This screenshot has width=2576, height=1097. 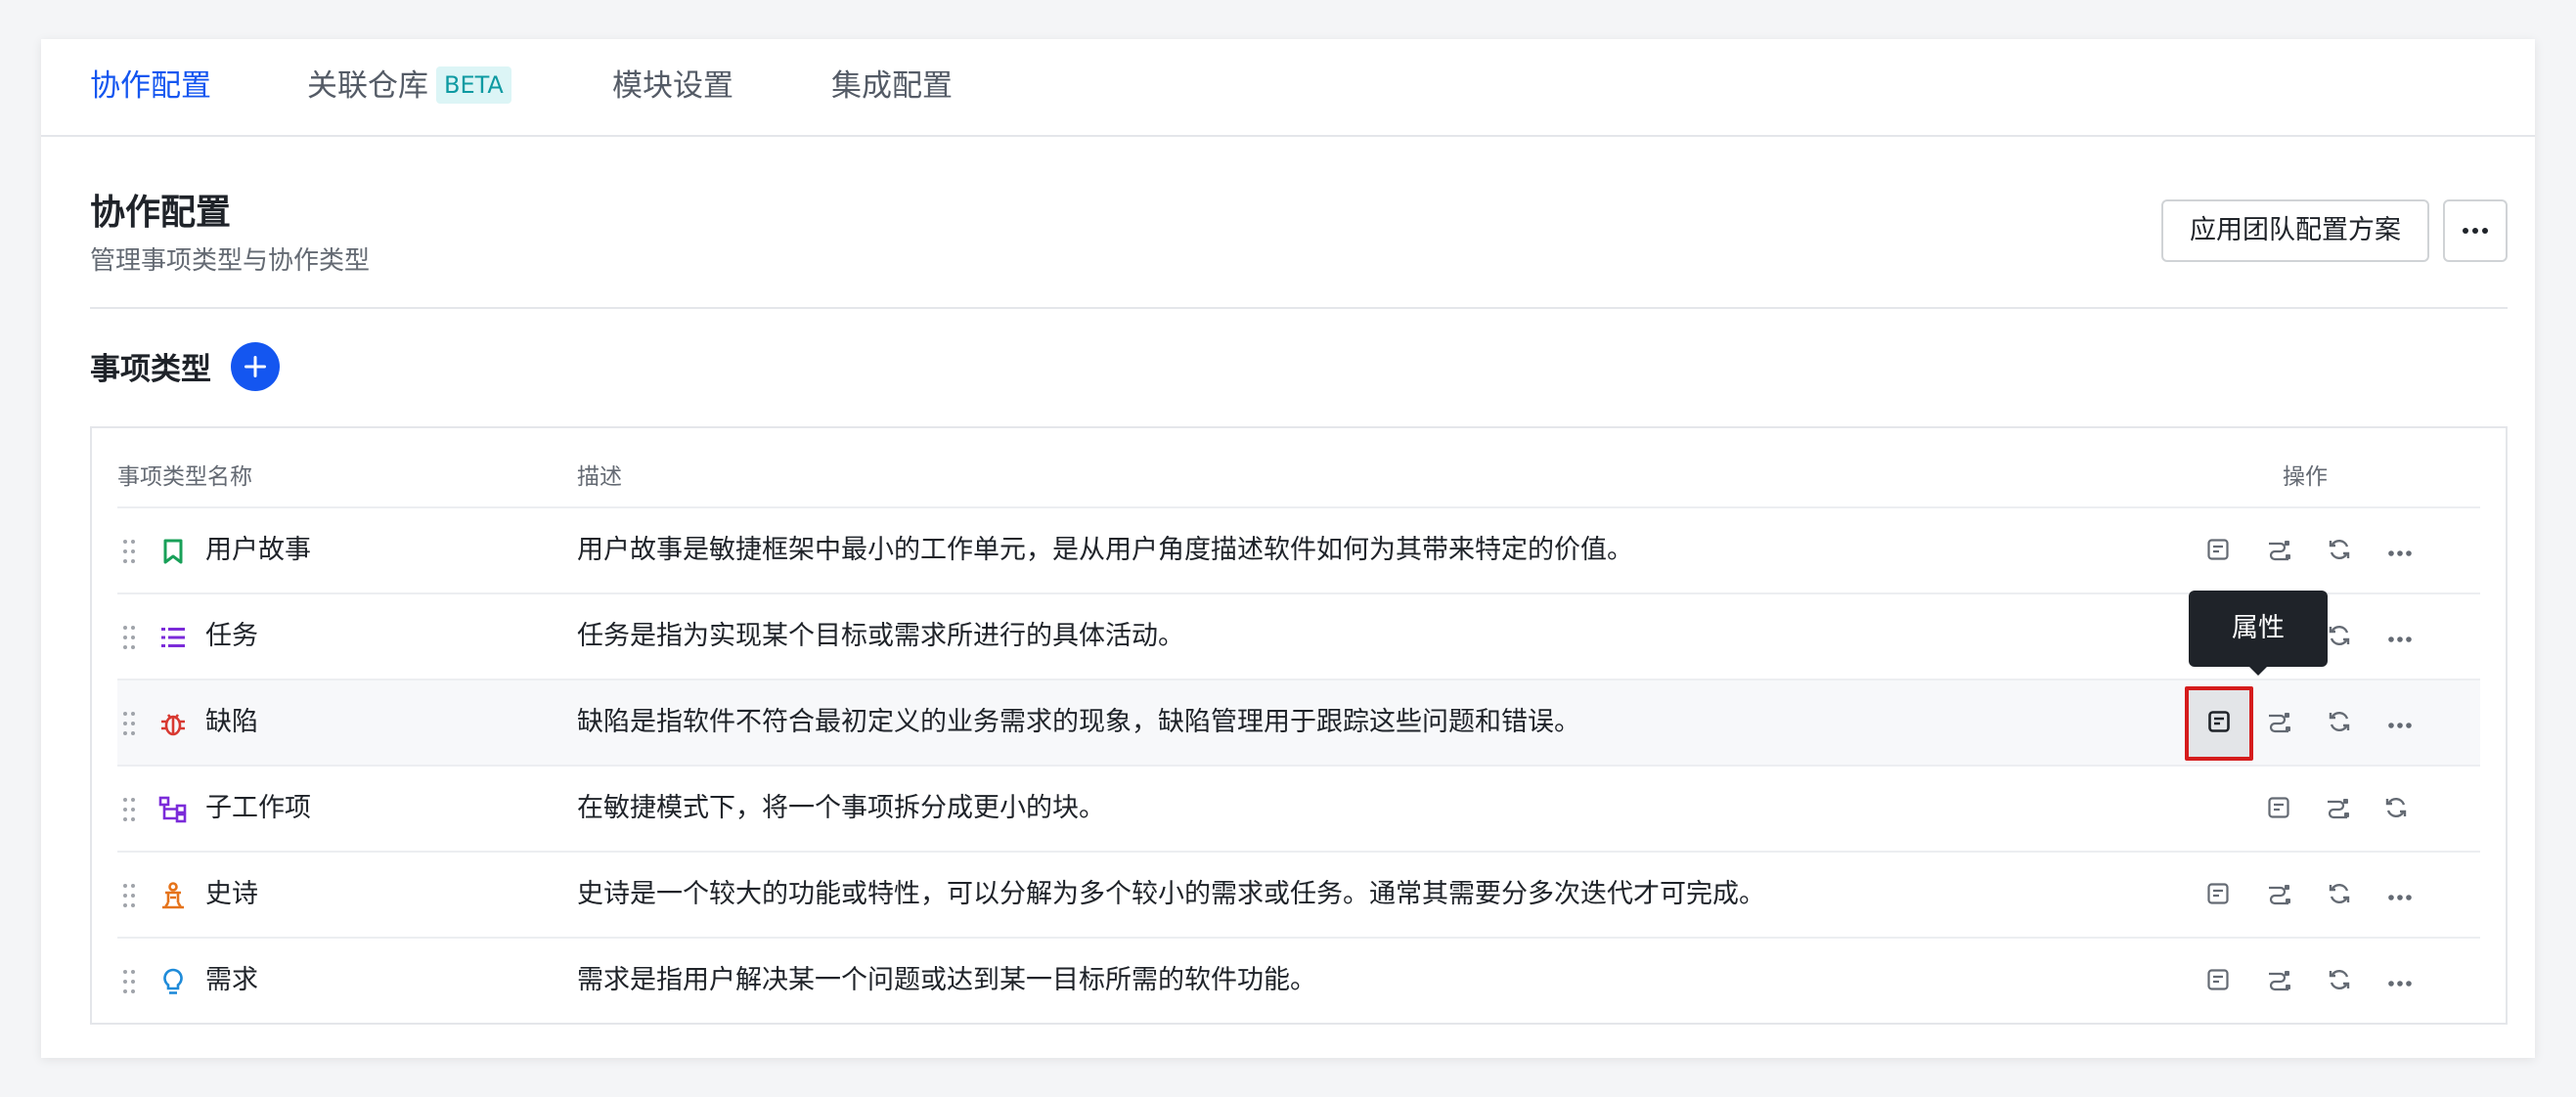 What do you see at coordinates (231, 636) in the screenshot?
I see `item-type-name: 任务` at bounding box center [231, 636].